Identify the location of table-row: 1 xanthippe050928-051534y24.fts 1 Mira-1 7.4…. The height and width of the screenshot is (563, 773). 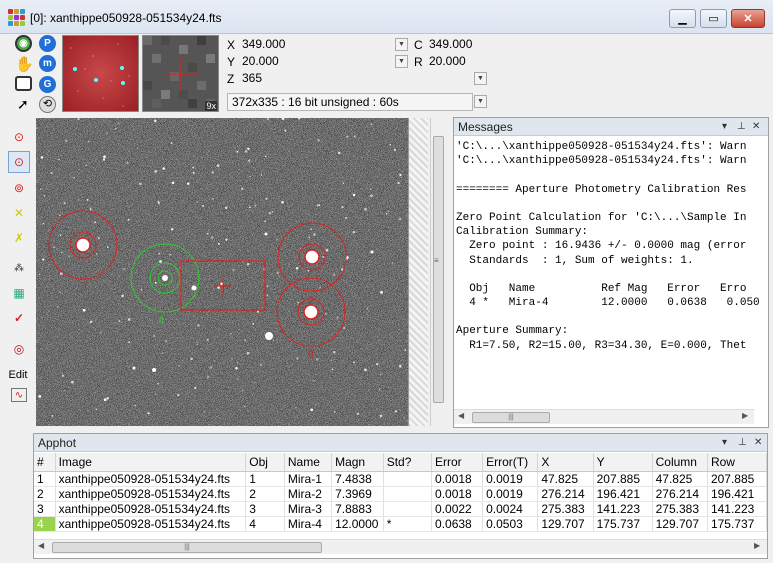
(401, 479).